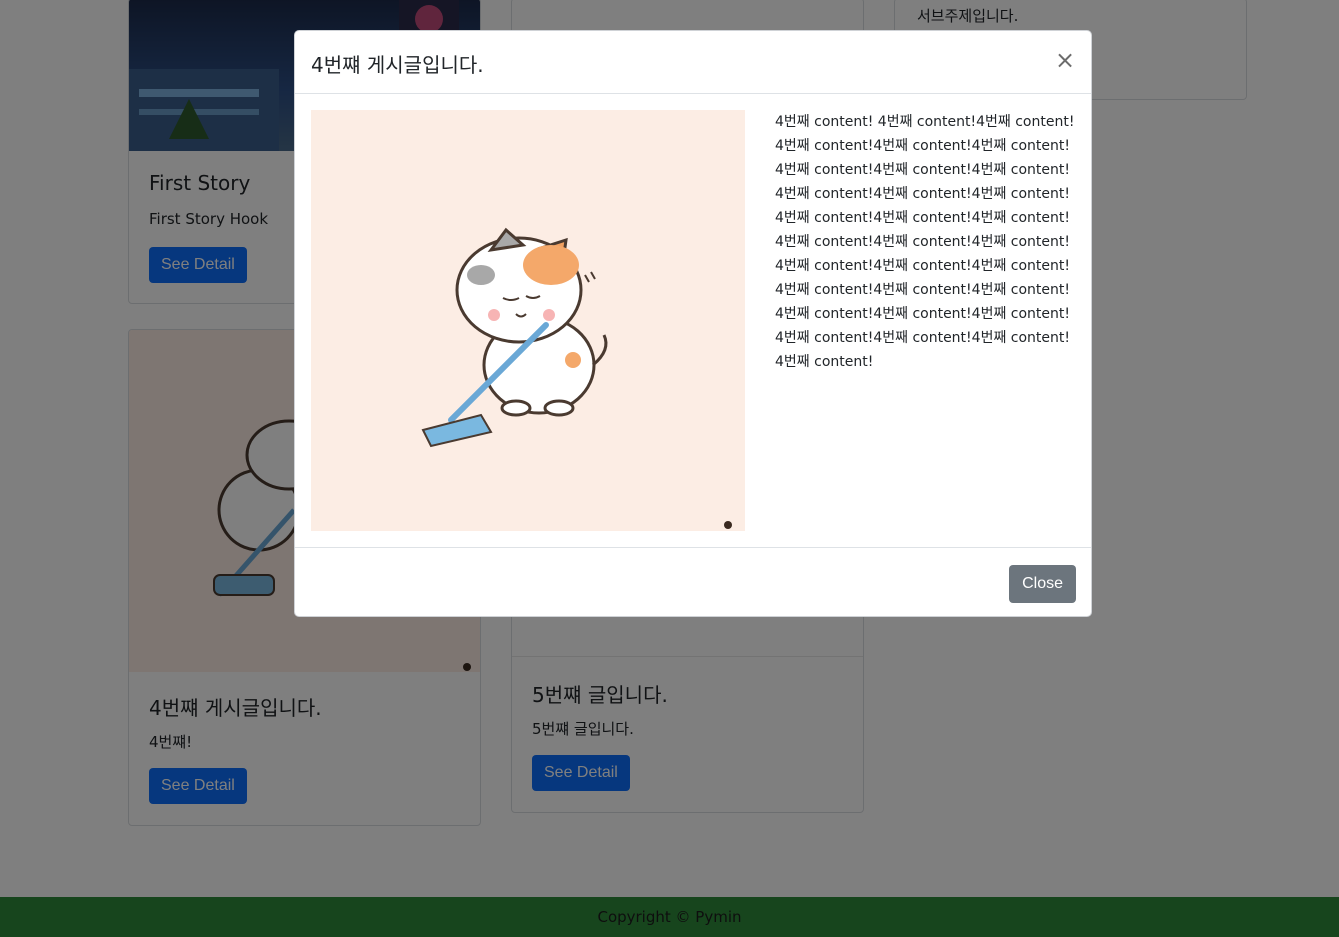  What do you see at coordinates (397, 65) in the screenshot?
I see `modal-title: 4번쨰 게시글입니다.` at bounding box center [397, 65].